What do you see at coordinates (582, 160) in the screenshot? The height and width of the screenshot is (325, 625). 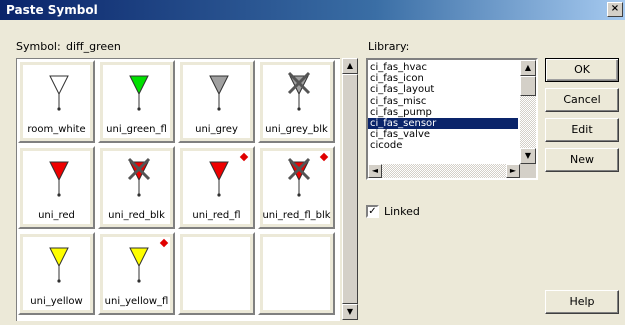 I see `new-button: New` at bounding box center [582, 160].